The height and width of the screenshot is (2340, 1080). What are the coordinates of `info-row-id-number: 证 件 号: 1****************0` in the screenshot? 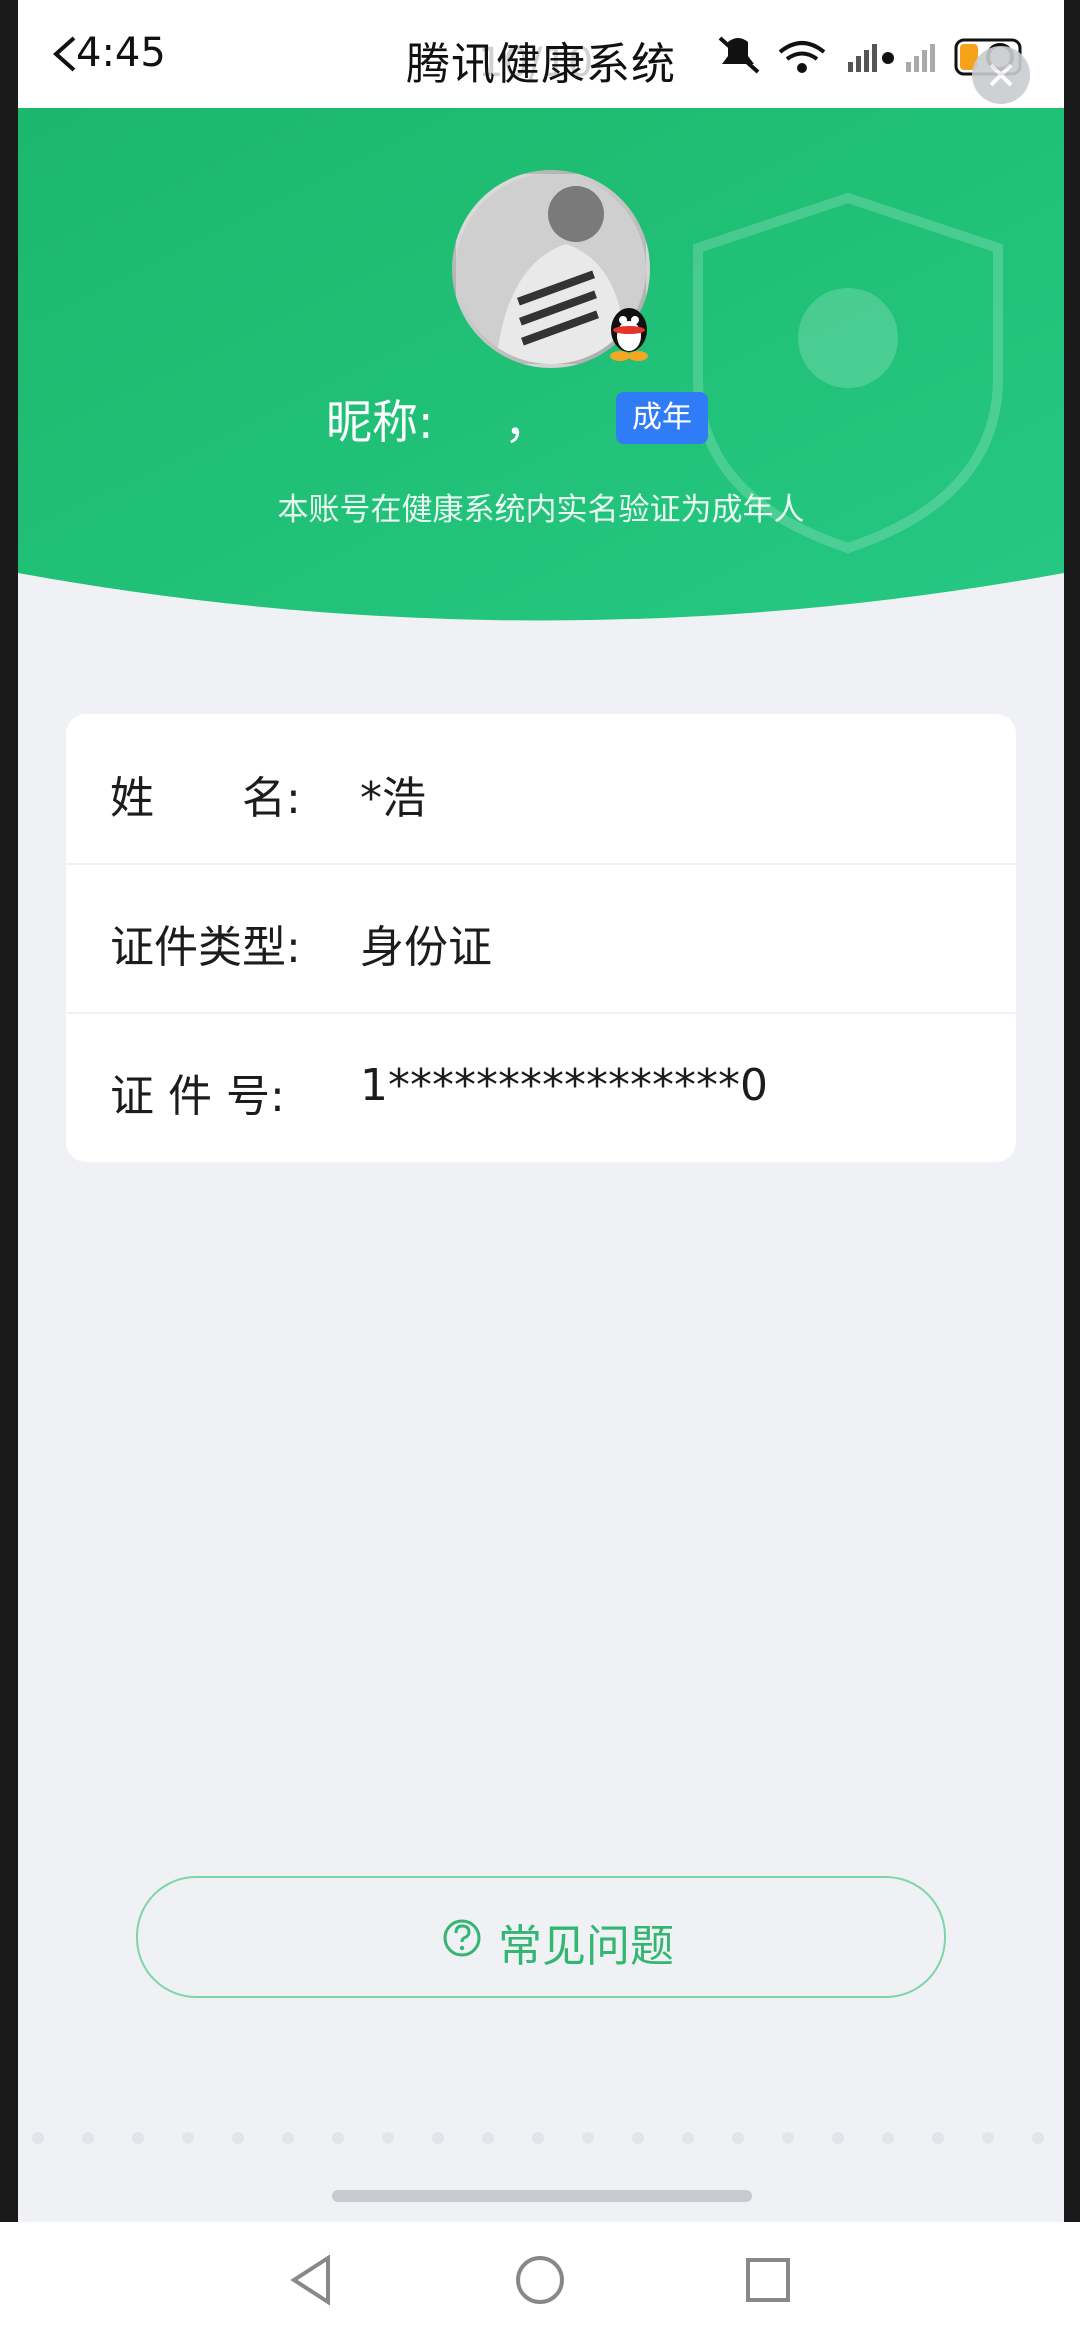 It's located at (541, 1086).